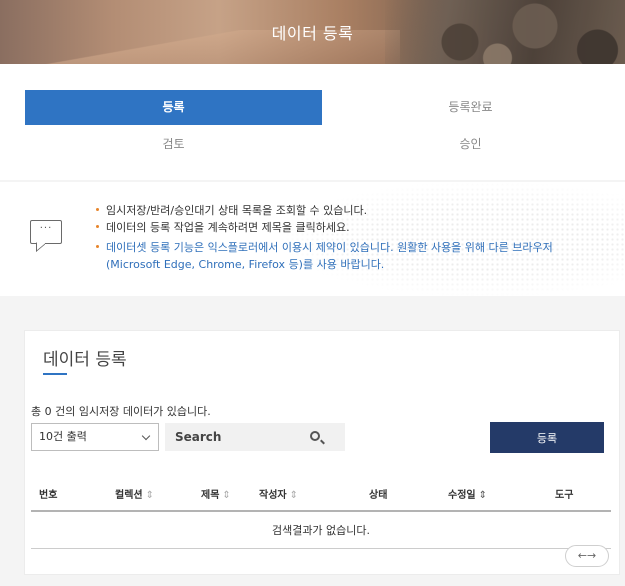 Image resolution: width=625 pixels, height=586 pixels. What do you see at coordinates (467, 493) in the screenshot?
I see `column-modified-date: 수정일 ⇕` at bounding box center [467, 493].